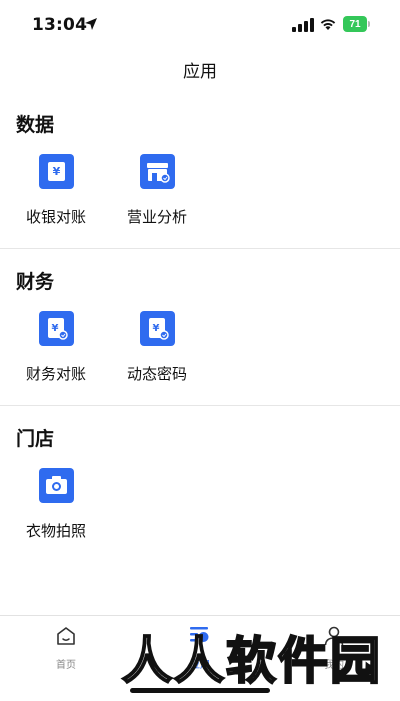 This screenshot has width=400, height=701. Describe the element at coordinates (369, 24) in the screenshot. I see `battery-cap` at that location.